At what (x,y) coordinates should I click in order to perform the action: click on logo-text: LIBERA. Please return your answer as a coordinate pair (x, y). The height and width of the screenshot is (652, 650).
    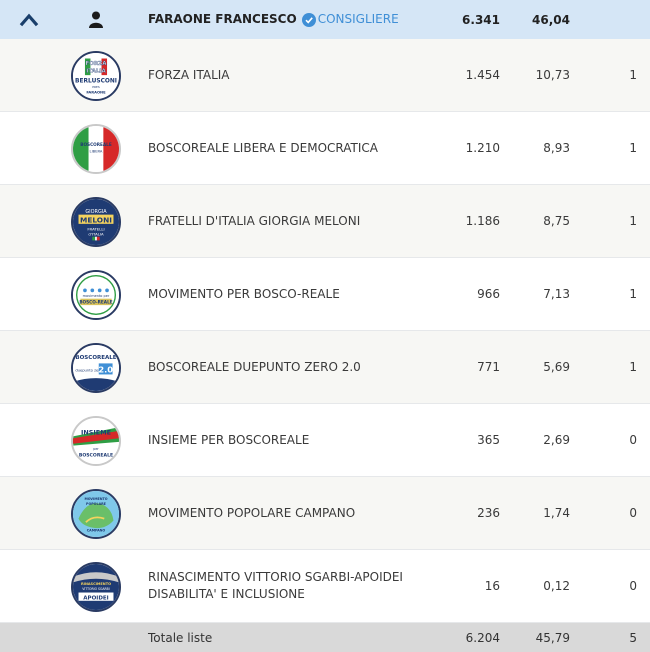
    Looking at the image, I should click on (96, 152).